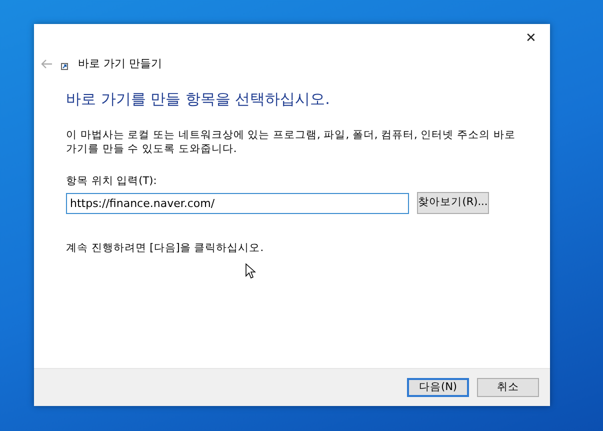  Describe the element at coordinates (438, 387) in the screenshot. I see `dialog-button: 다음(N)` at that location.